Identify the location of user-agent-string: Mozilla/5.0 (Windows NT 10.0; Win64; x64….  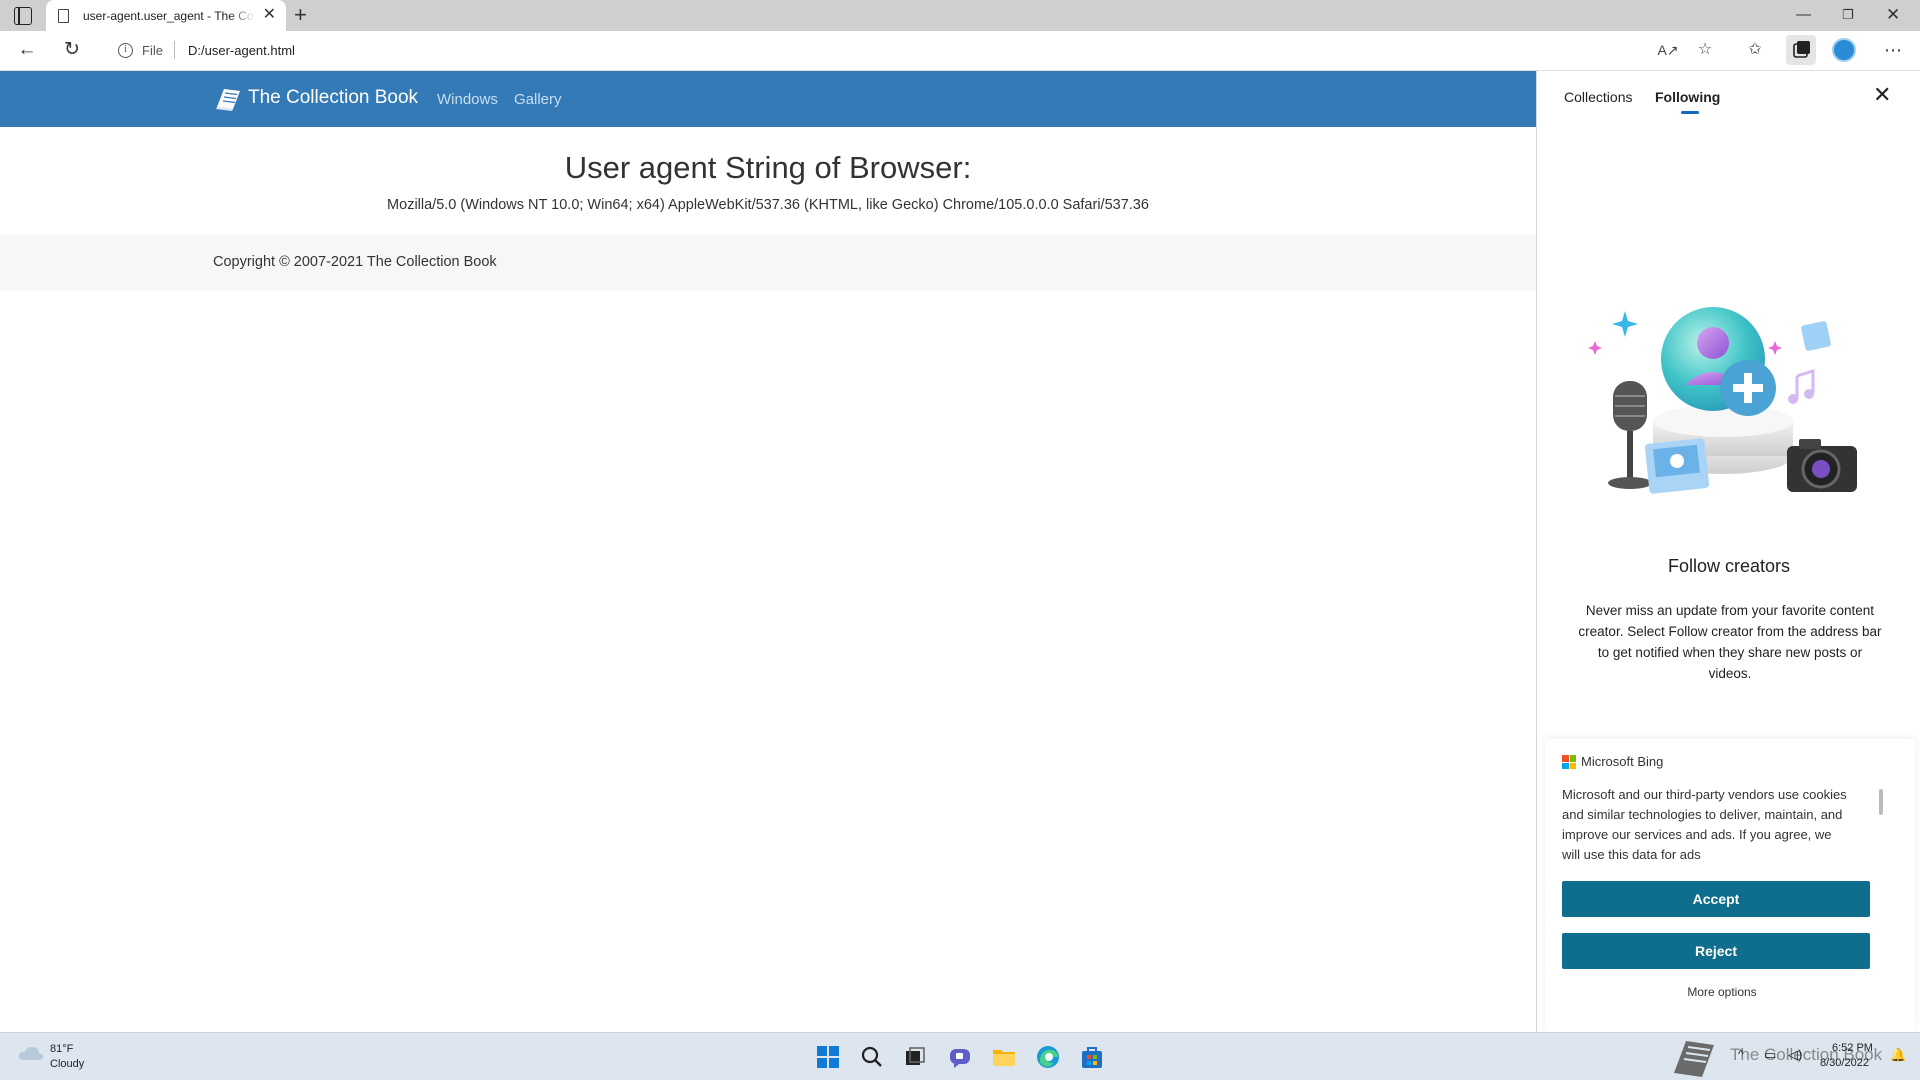
(768, 205).